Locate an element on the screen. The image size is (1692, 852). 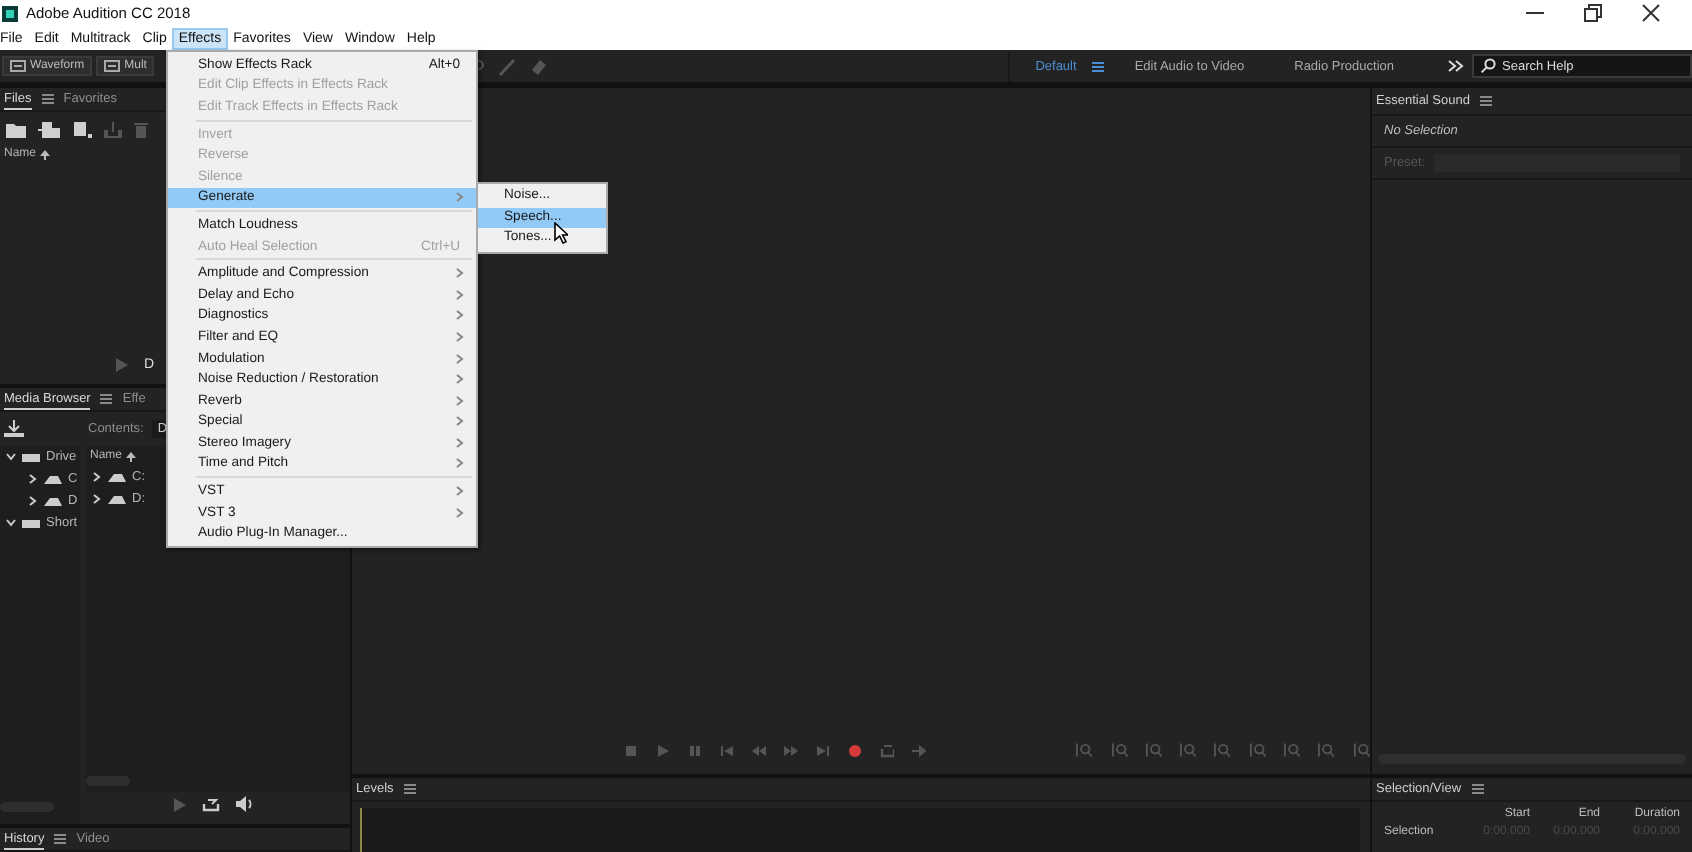
export-icon is located at coordinates (113, 130).